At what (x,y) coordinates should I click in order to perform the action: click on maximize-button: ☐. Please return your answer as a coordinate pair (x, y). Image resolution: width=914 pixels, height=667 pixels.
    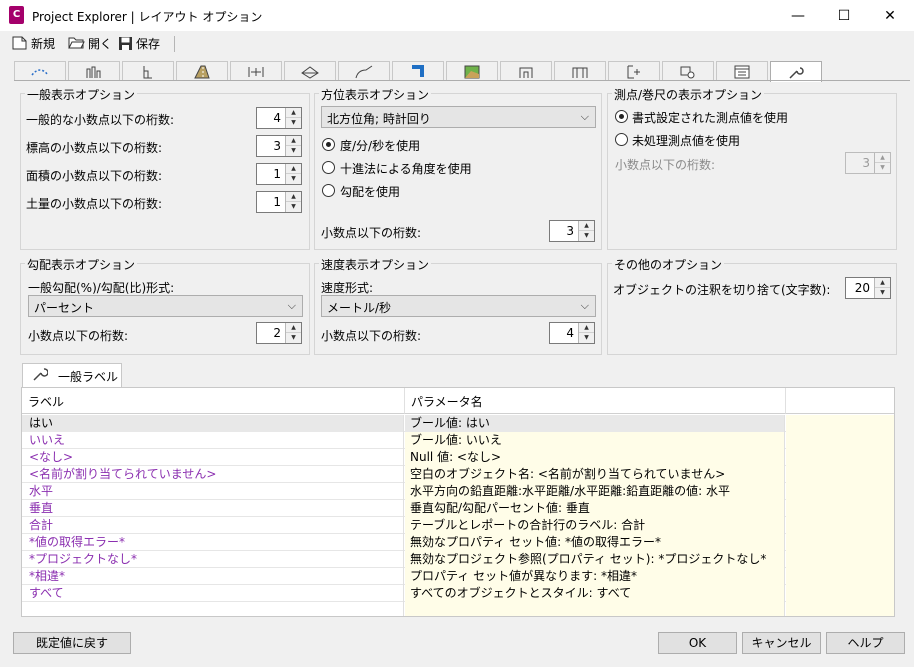
    Looking at the image, I should click on (844, 15).